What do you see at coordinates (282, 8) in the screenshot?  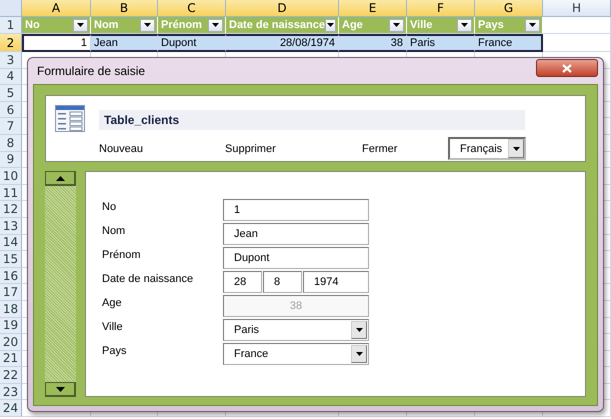 I see `column-header: D` at bounding box center [282, 8].